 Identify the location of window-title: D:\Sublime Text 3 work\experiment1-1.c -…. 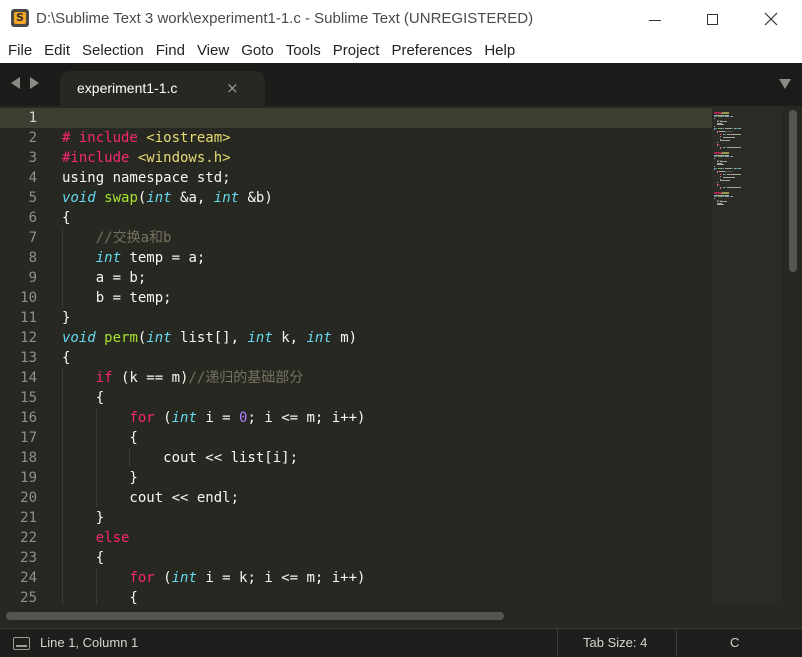
(285, 18).